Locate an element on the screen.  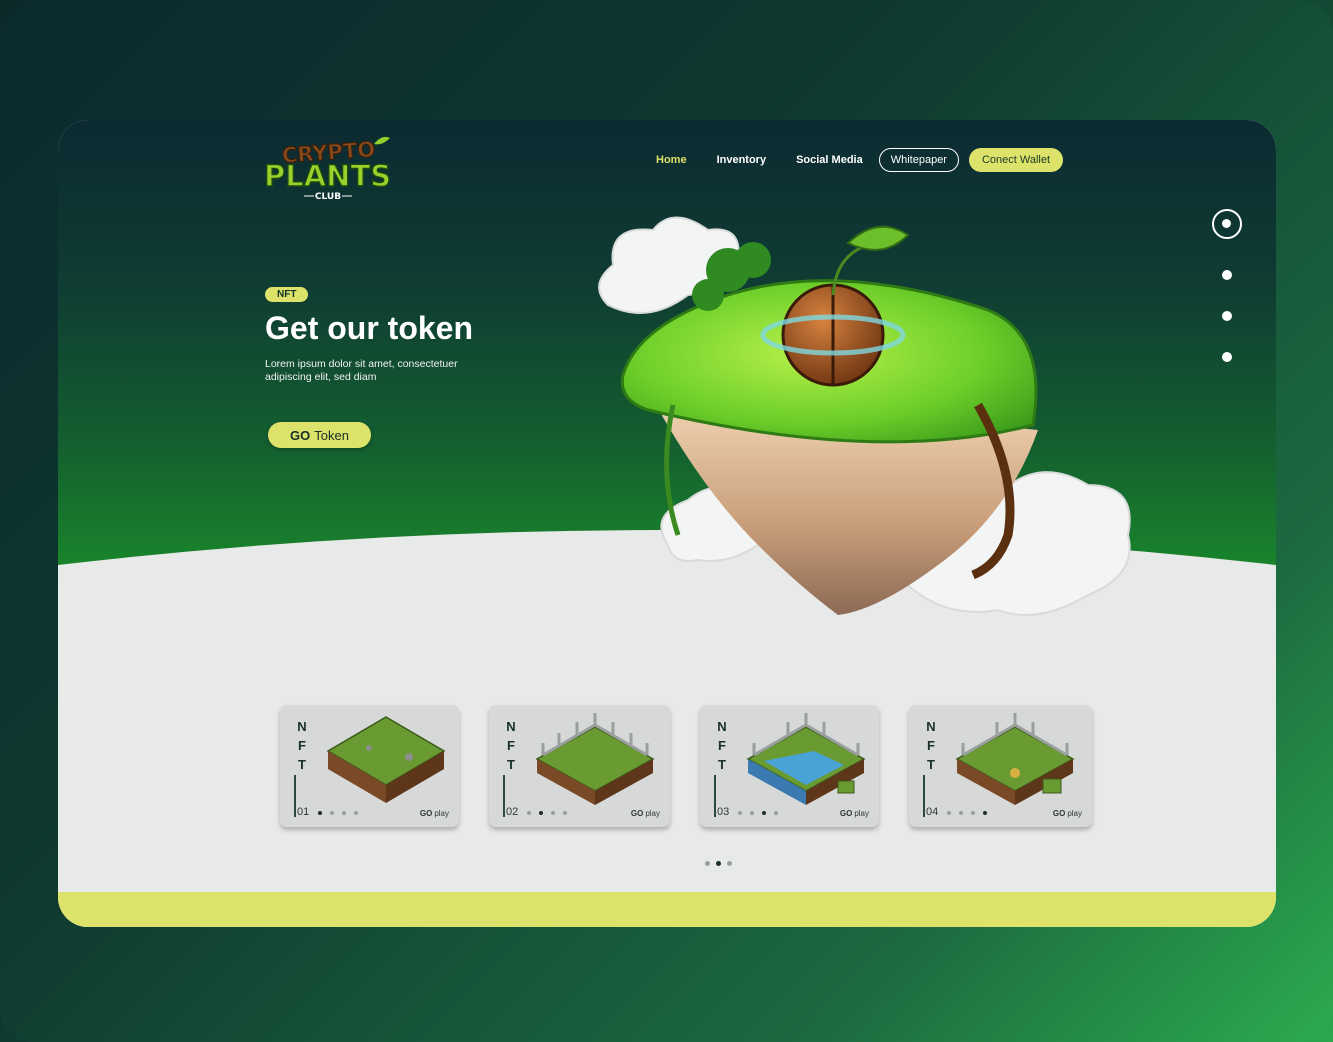
nft-card: NFT 04 GO play is located at coordinates (1000, 766).